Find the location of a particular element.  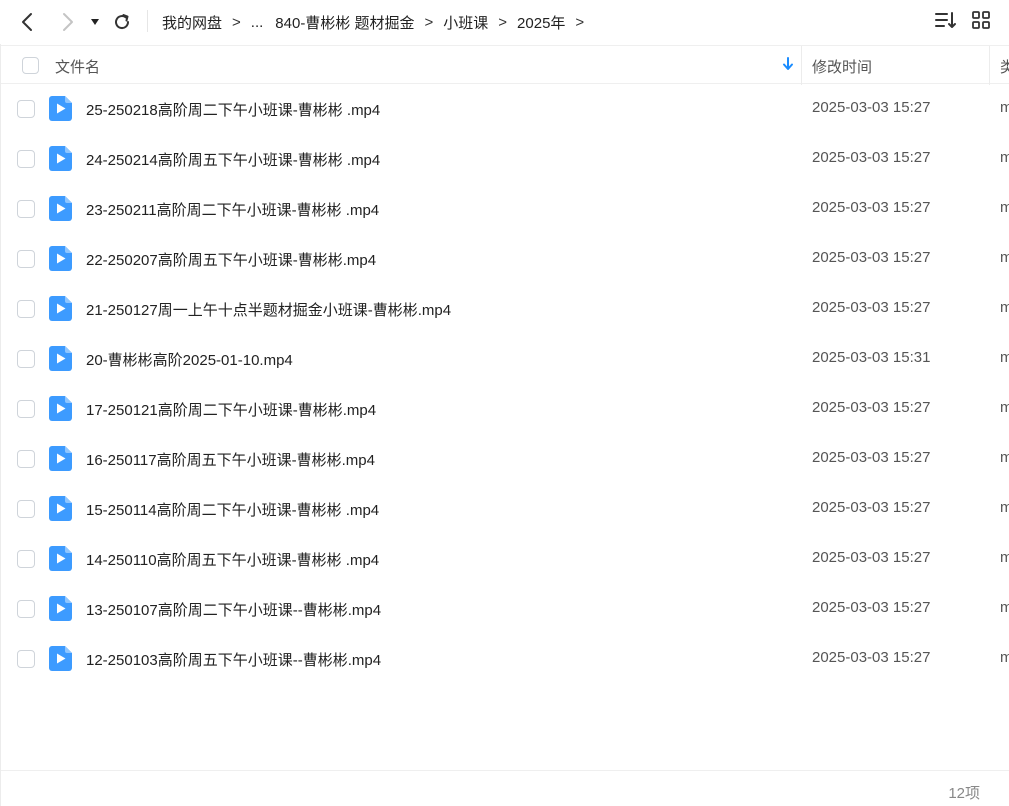

toolbar: 我的网盘 > ... 840-曹彬彬 题材掘金 > 小班课 > 2025年 > is located at coordinates (504, 22).